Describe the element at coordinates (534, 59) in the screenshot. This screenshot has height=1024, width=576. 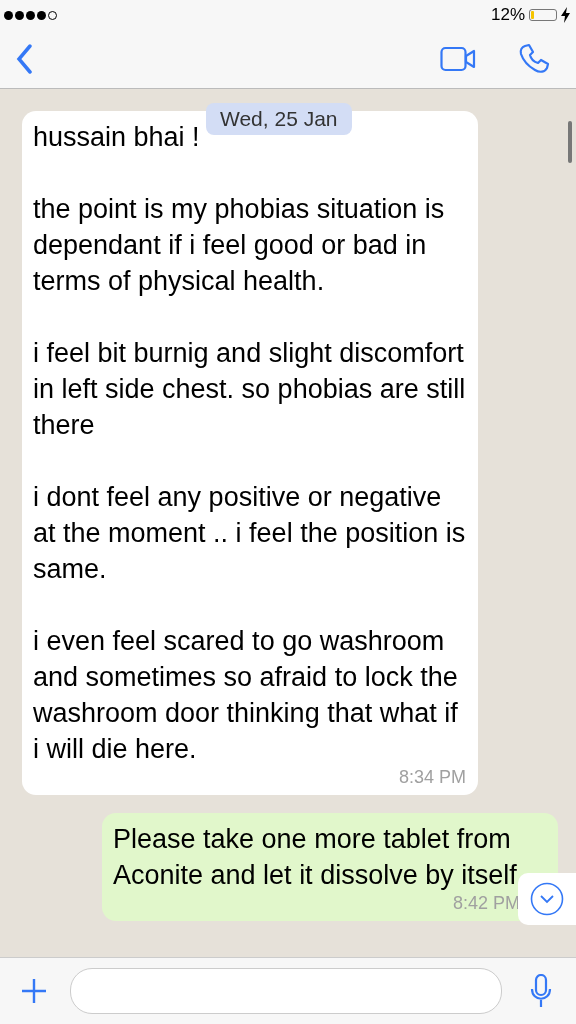
I see `phone-icon` at that location.